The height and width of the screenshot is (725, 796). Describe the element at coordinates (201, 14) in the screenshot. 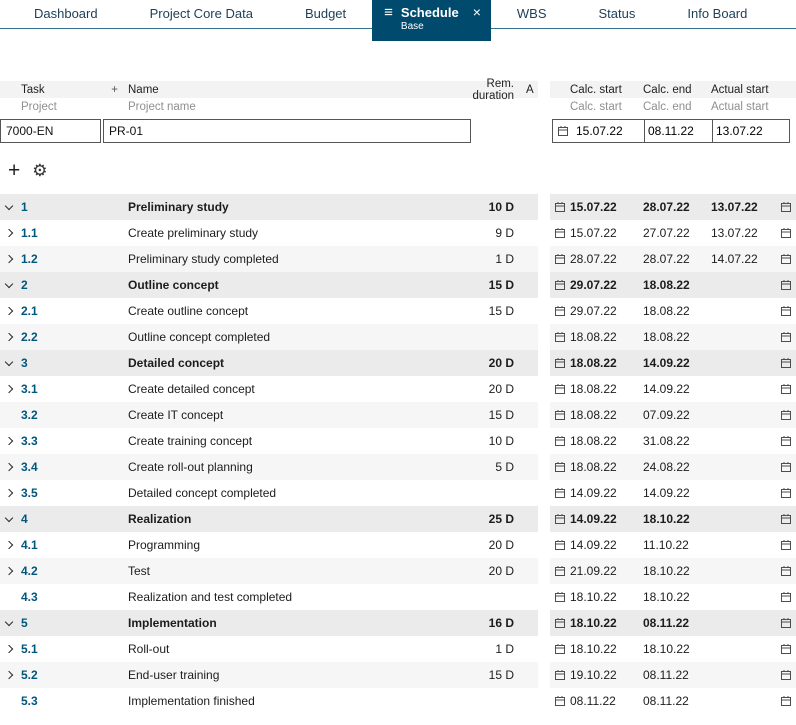

I see `tab-project-core-data: Project Core Data` at that location.